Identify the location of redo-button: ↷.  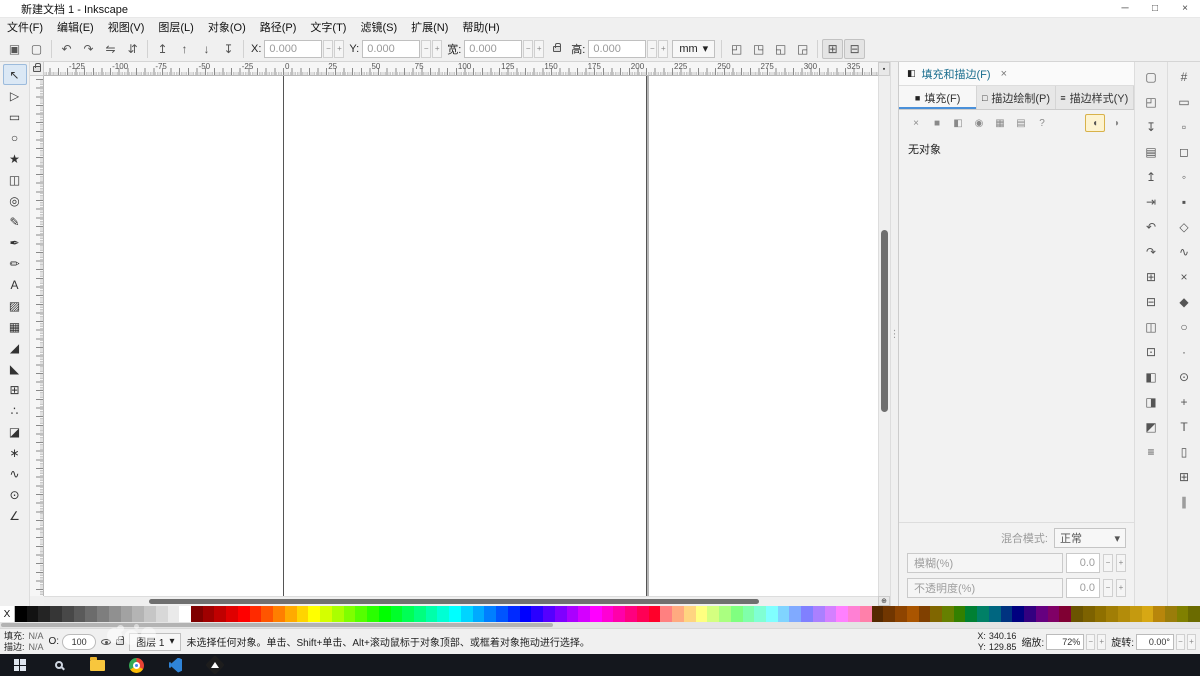
(1151, 252).